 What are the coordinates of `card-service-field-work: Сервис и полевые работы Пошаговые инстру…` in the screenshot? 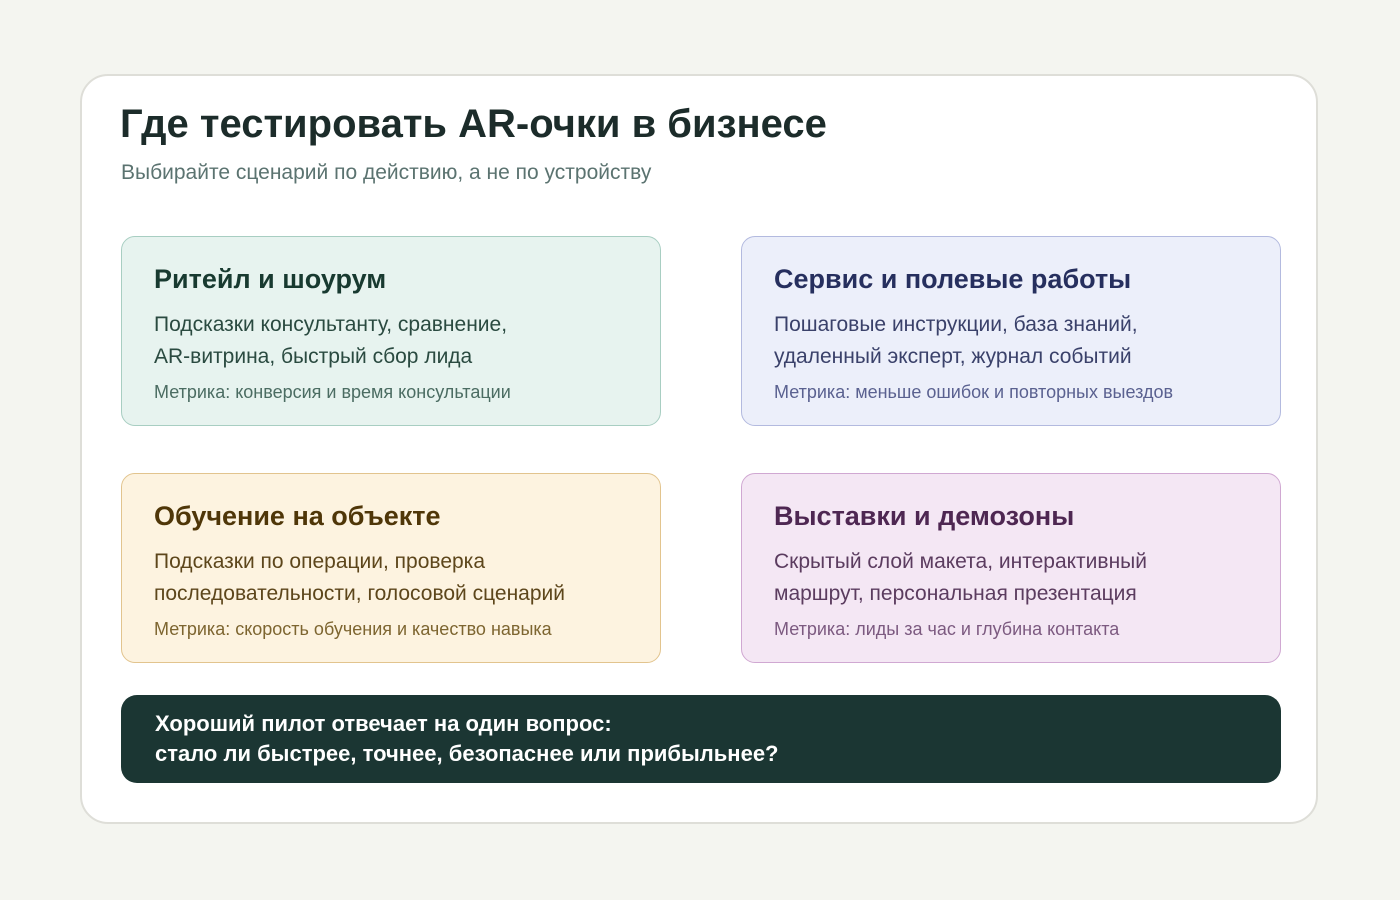 It's located at (1011, 331).